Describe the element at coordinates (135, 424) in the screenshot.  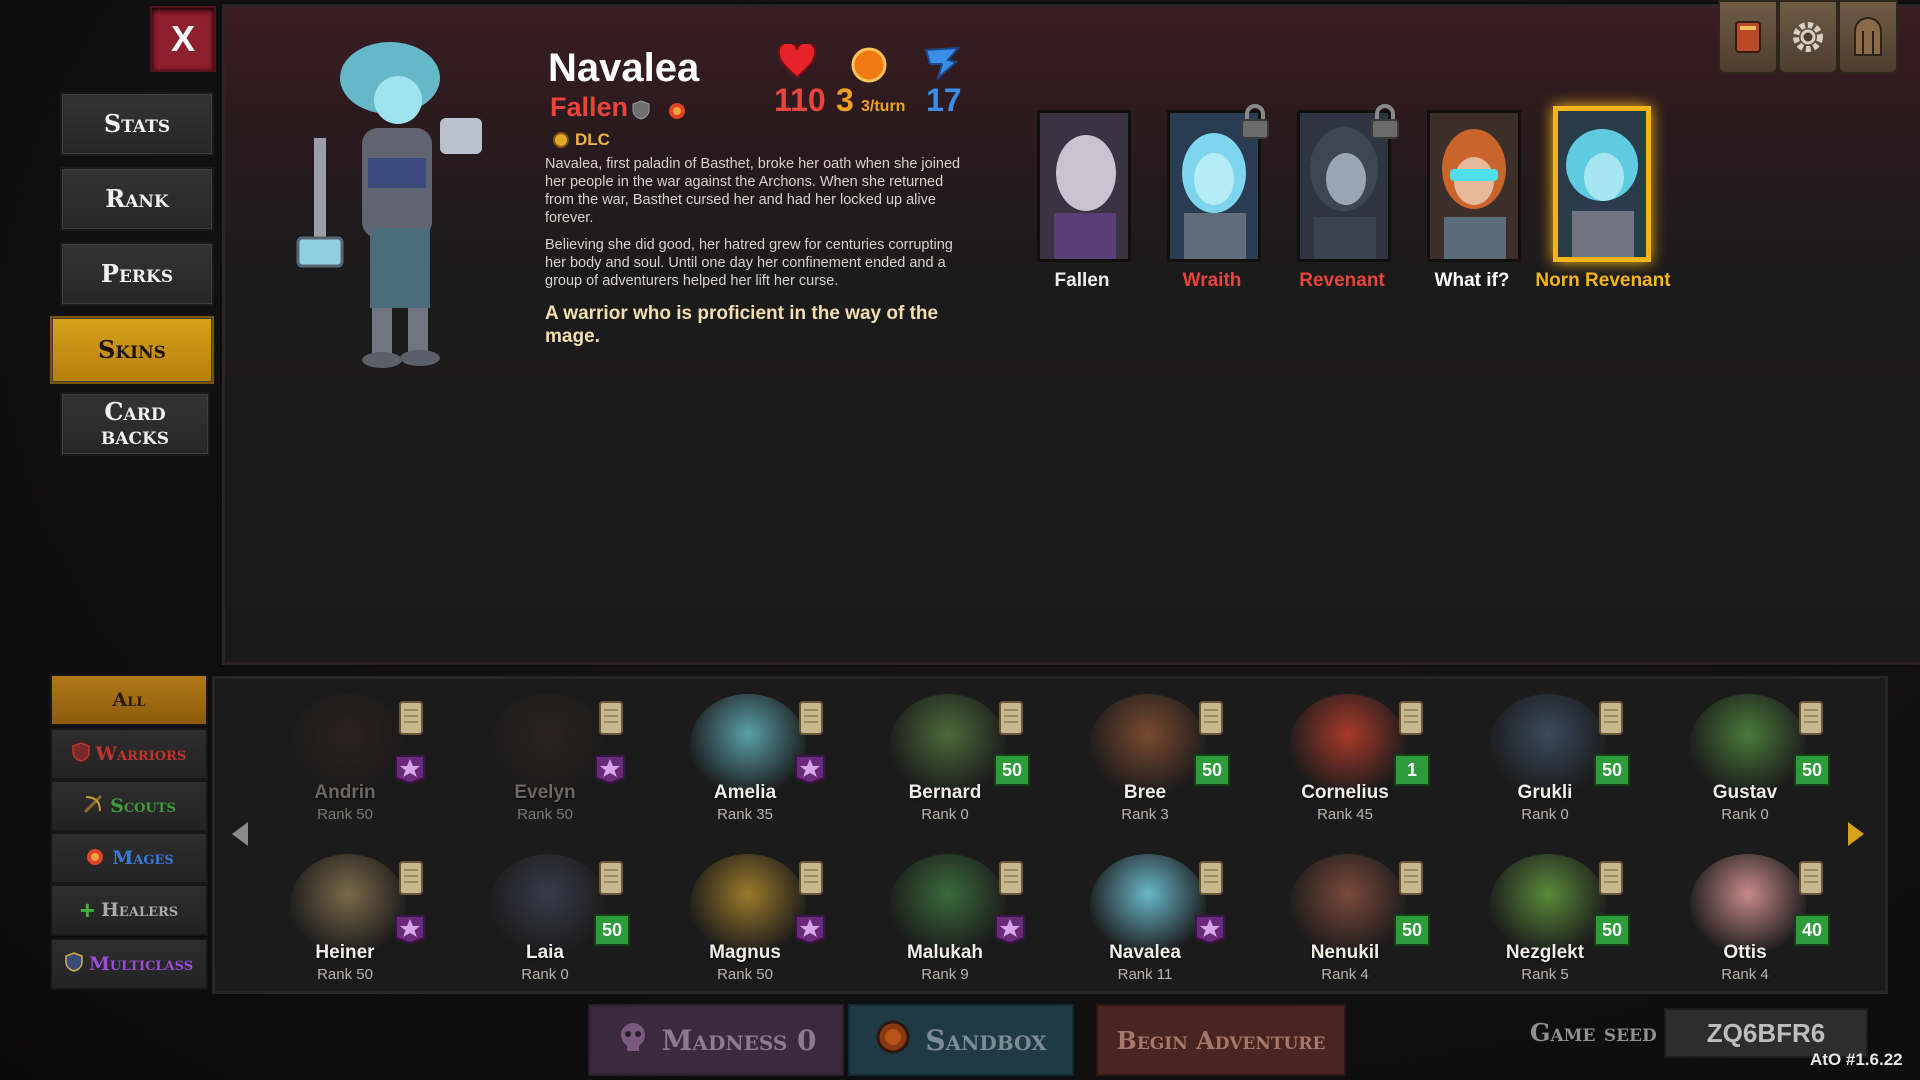
I see `menu-card-backs-button: Card backs` at that location.